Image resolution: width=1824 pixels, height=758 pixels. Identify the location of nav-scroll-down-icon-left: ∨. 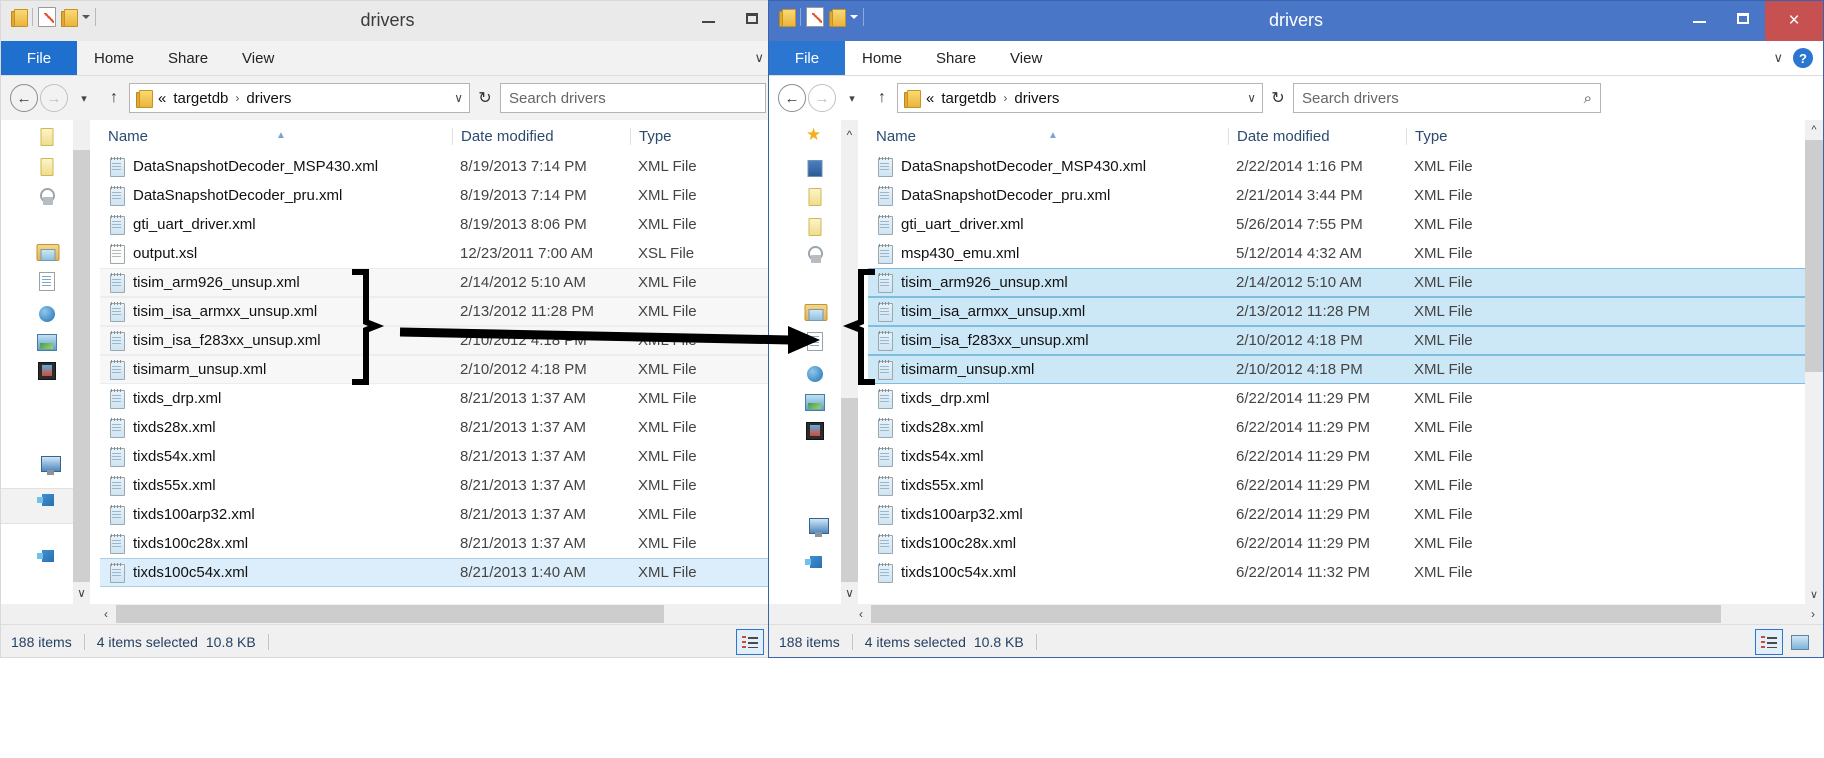
(81, 593).